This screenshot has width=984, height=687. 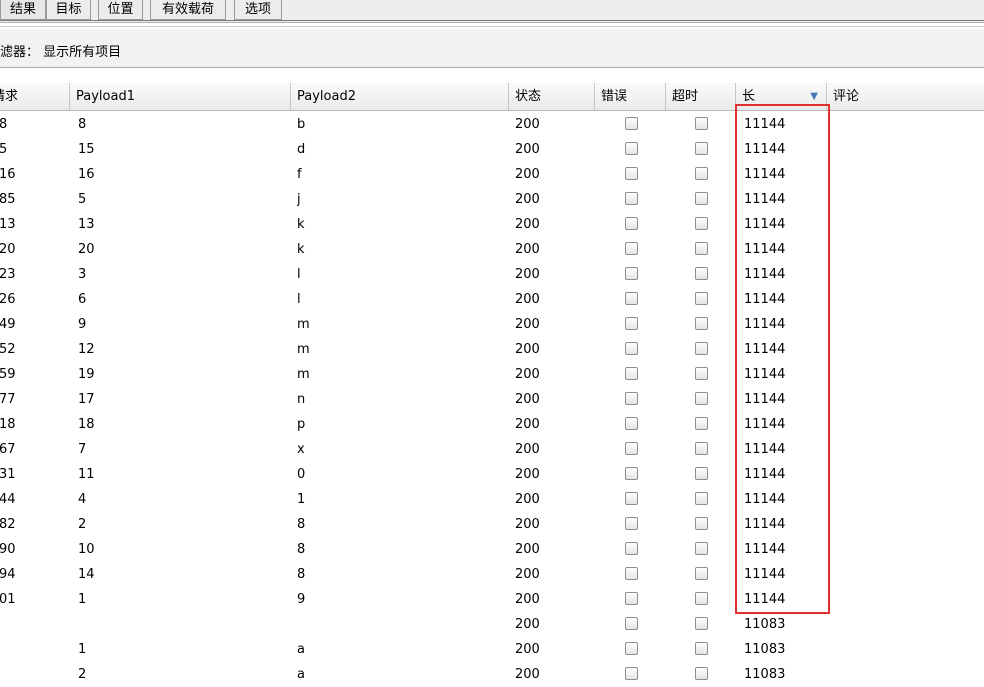 I want to click on table-row: 16 16 f 200 11144, so click(x=492, y=174).